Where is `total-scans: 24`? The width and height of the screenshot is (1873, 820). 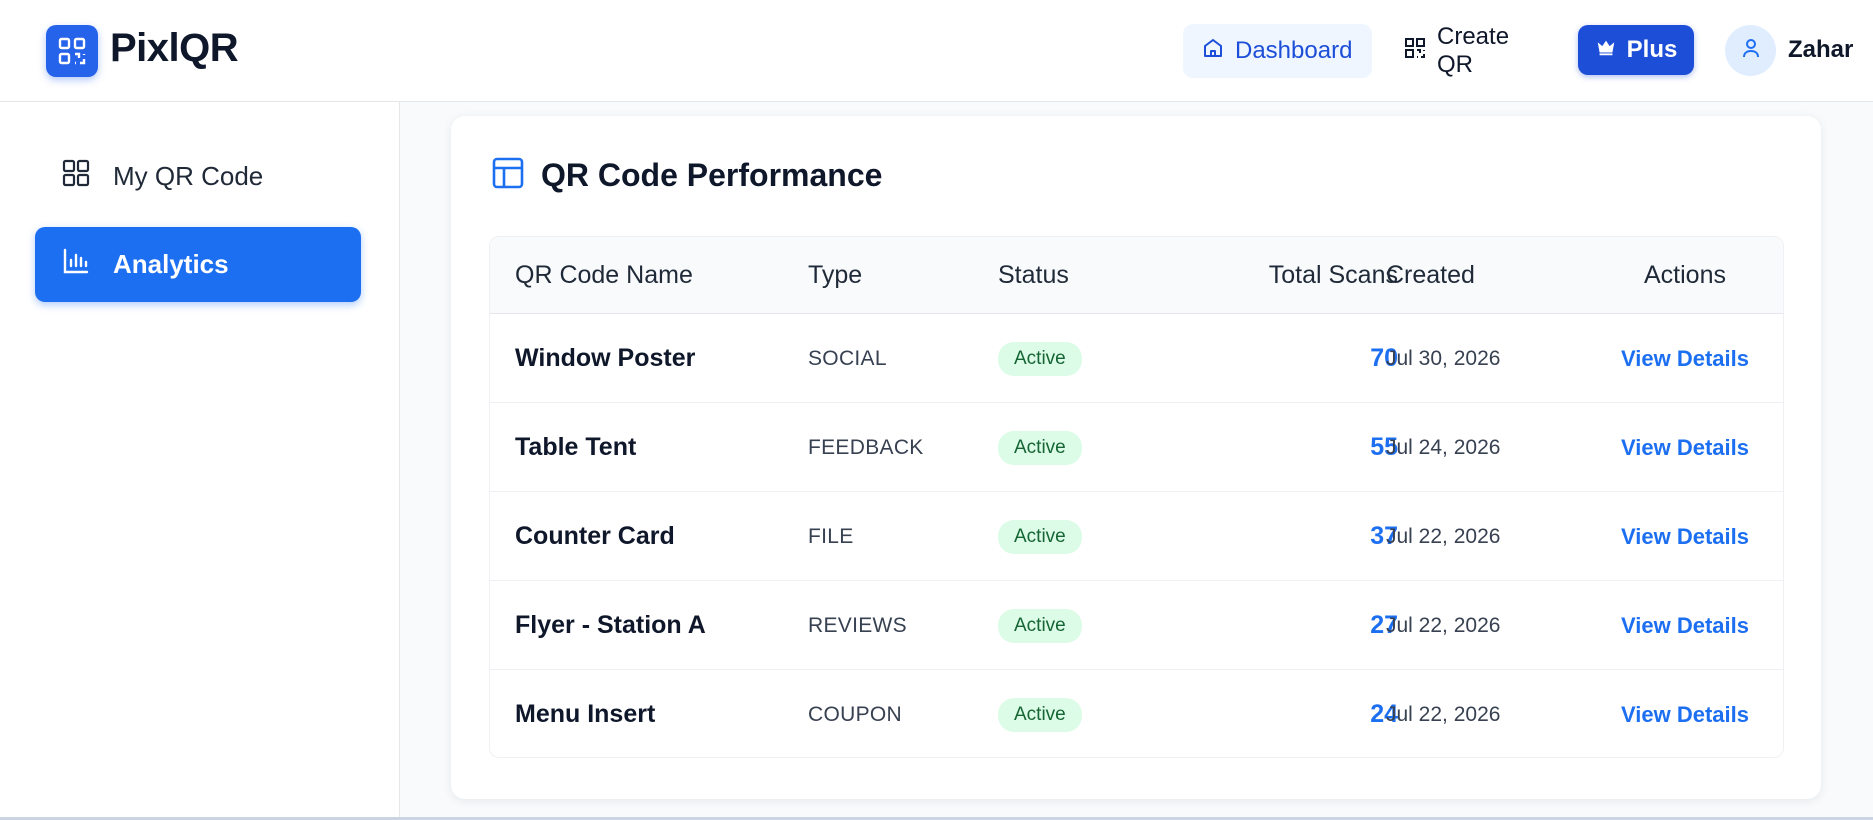 total-scans: 24 is located at coordinates (1384, 714).